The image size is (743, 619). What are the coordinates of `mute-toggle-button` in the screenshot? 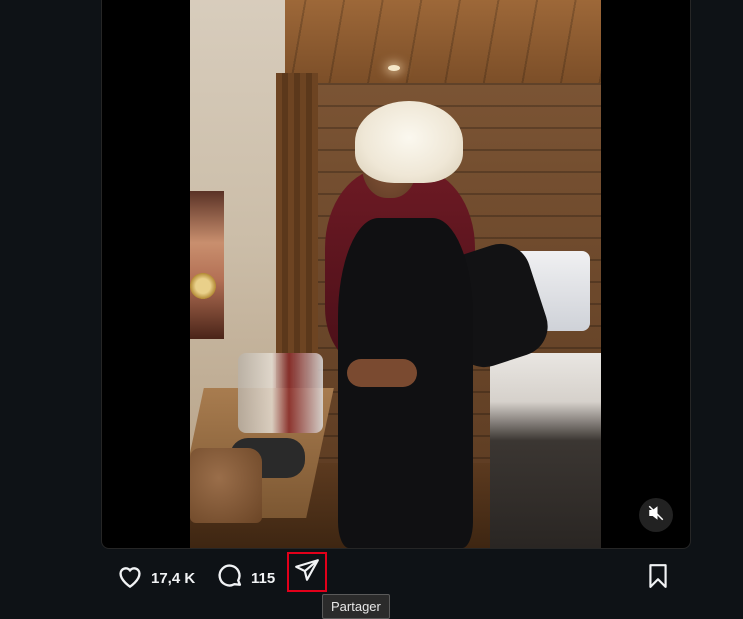 It's located at (656, 515).